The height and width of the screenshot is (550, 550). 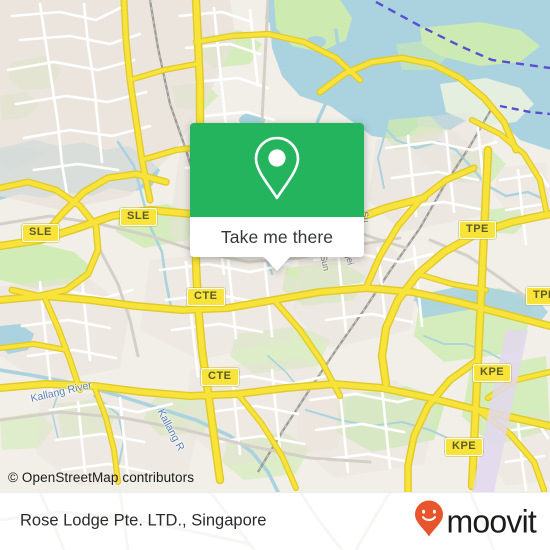 What do you see at coordinates (101, 477) in the screenshot?
I see `osm-attribution: © OpenStreetMap contributors` at bounding box center [101, 477].